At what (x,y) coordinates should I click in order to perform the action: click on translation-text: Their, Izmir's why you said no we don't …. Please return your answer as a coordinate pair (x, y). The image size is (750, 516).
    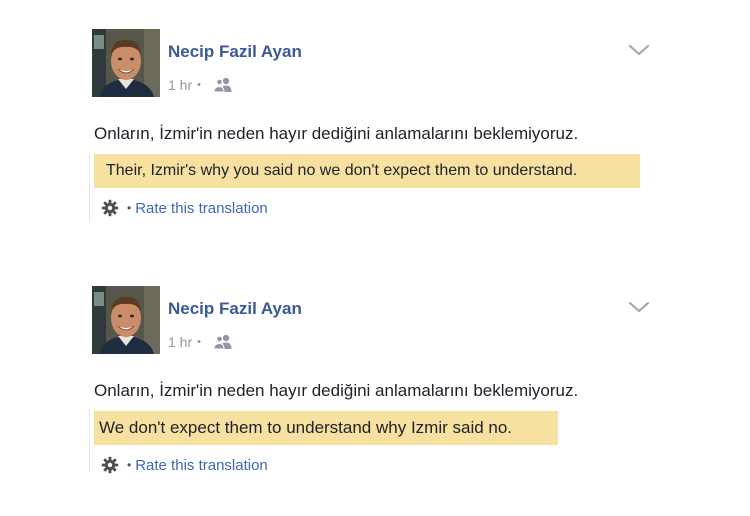
    Looking at the image, I should click on (367, 171).